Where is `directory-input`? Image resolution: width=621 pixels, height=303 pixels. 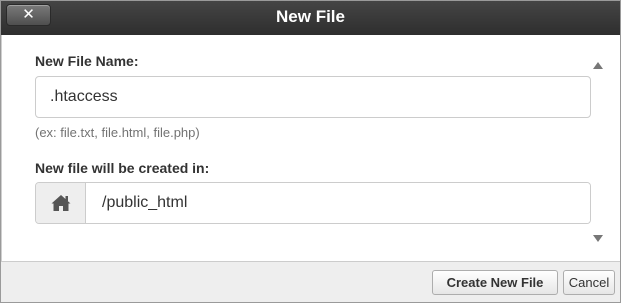 directory-input is located at coordinates (338, 203).